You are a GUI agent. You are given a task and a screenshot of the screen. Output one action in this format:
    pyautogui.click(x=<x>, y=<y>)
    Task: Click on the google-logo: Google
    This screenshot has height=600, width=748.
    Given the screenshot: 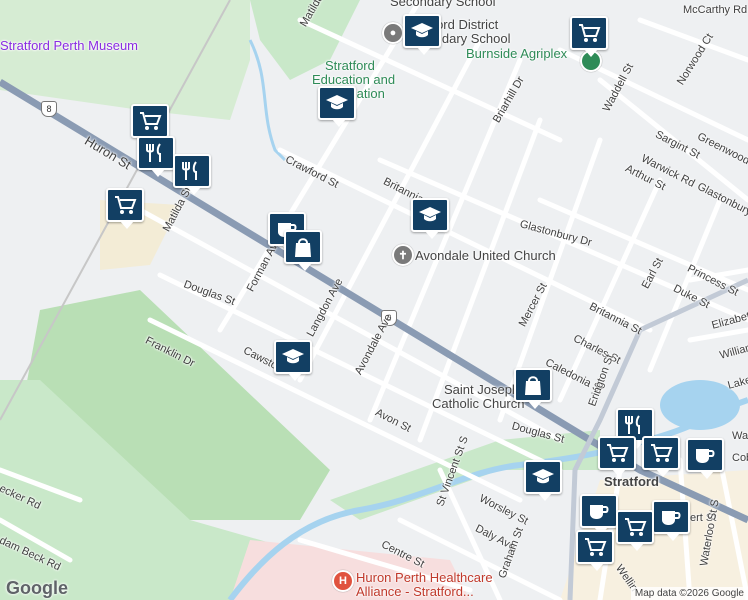 What is the action you would take?
    pyautogui.click(x=37, y=588)
    